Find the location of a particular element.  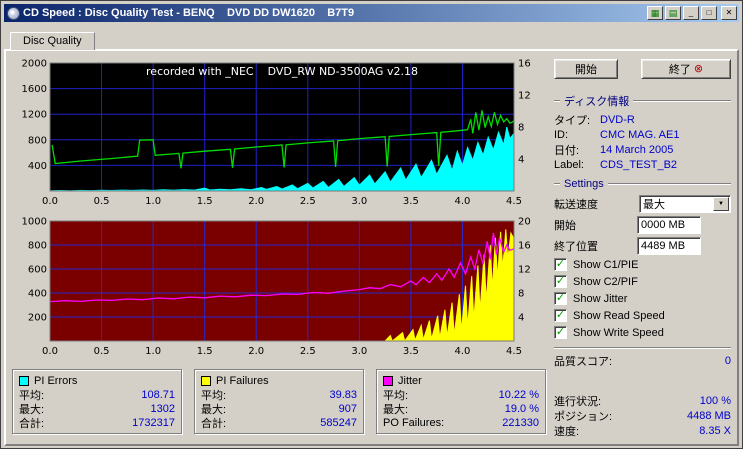

disc-info-header: ディスク情報 is located at coordinates (642, 101).